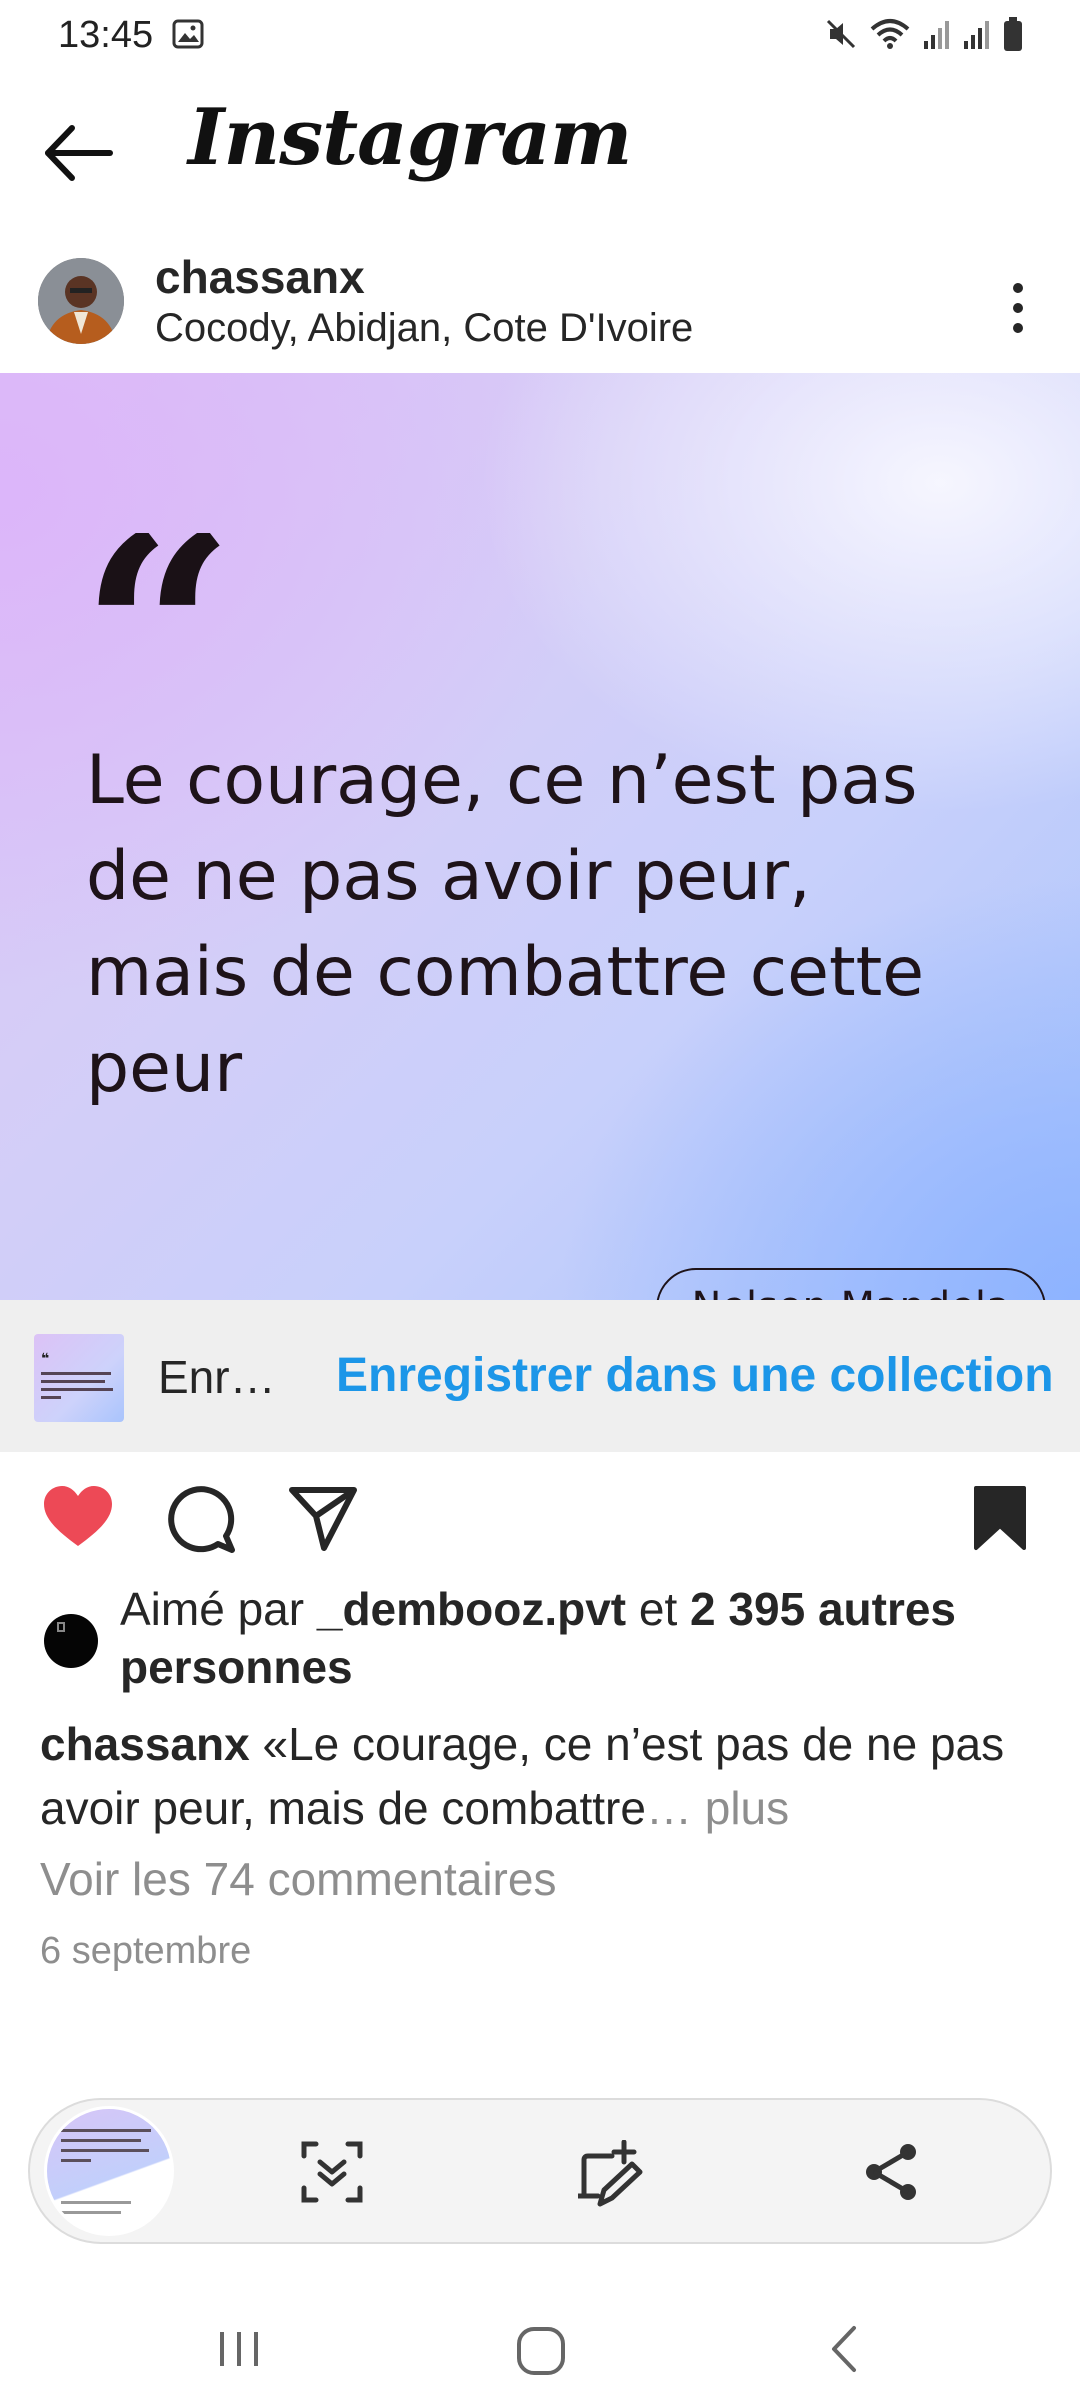 This screenshot has width=1080, height=2408. I want to click on screenshot-thumbnail, so click(109, 2171).